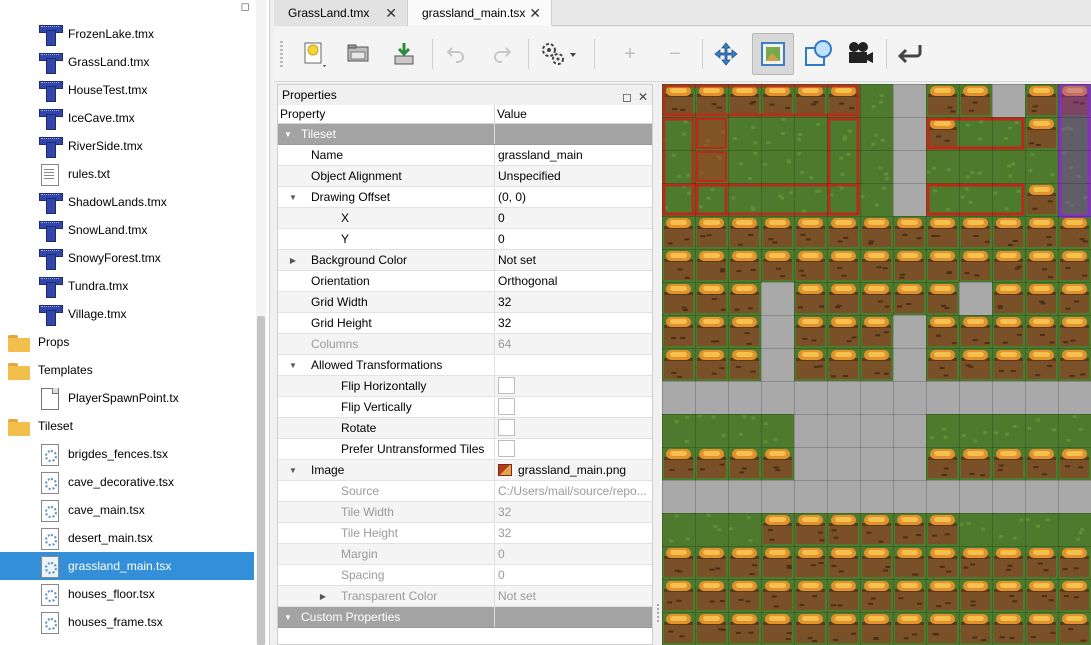  I want to click on property-group-tileset: ▼ Tileset, so click(465, 134).